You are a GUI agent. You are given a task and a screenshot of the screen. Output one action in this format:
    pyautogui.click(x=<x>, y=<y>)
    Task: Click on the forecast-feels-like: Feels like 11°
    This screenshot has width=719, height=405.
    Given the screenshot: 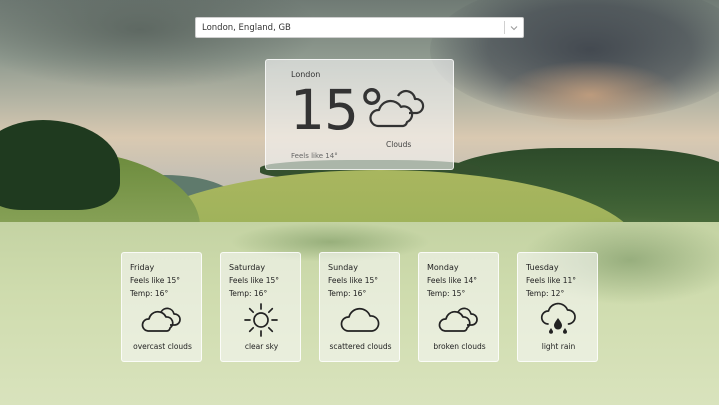 What is the action you would take?
    pyautogui.click(x=551, y=280)
    